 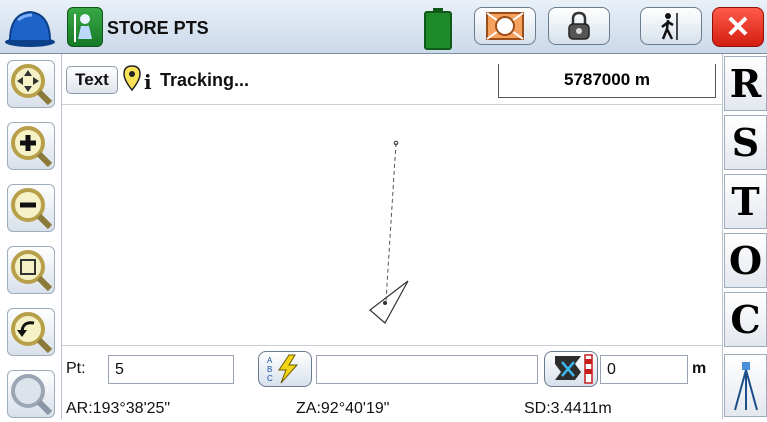 I want to click on zoom-in-icon, so click(x=32, y=147).